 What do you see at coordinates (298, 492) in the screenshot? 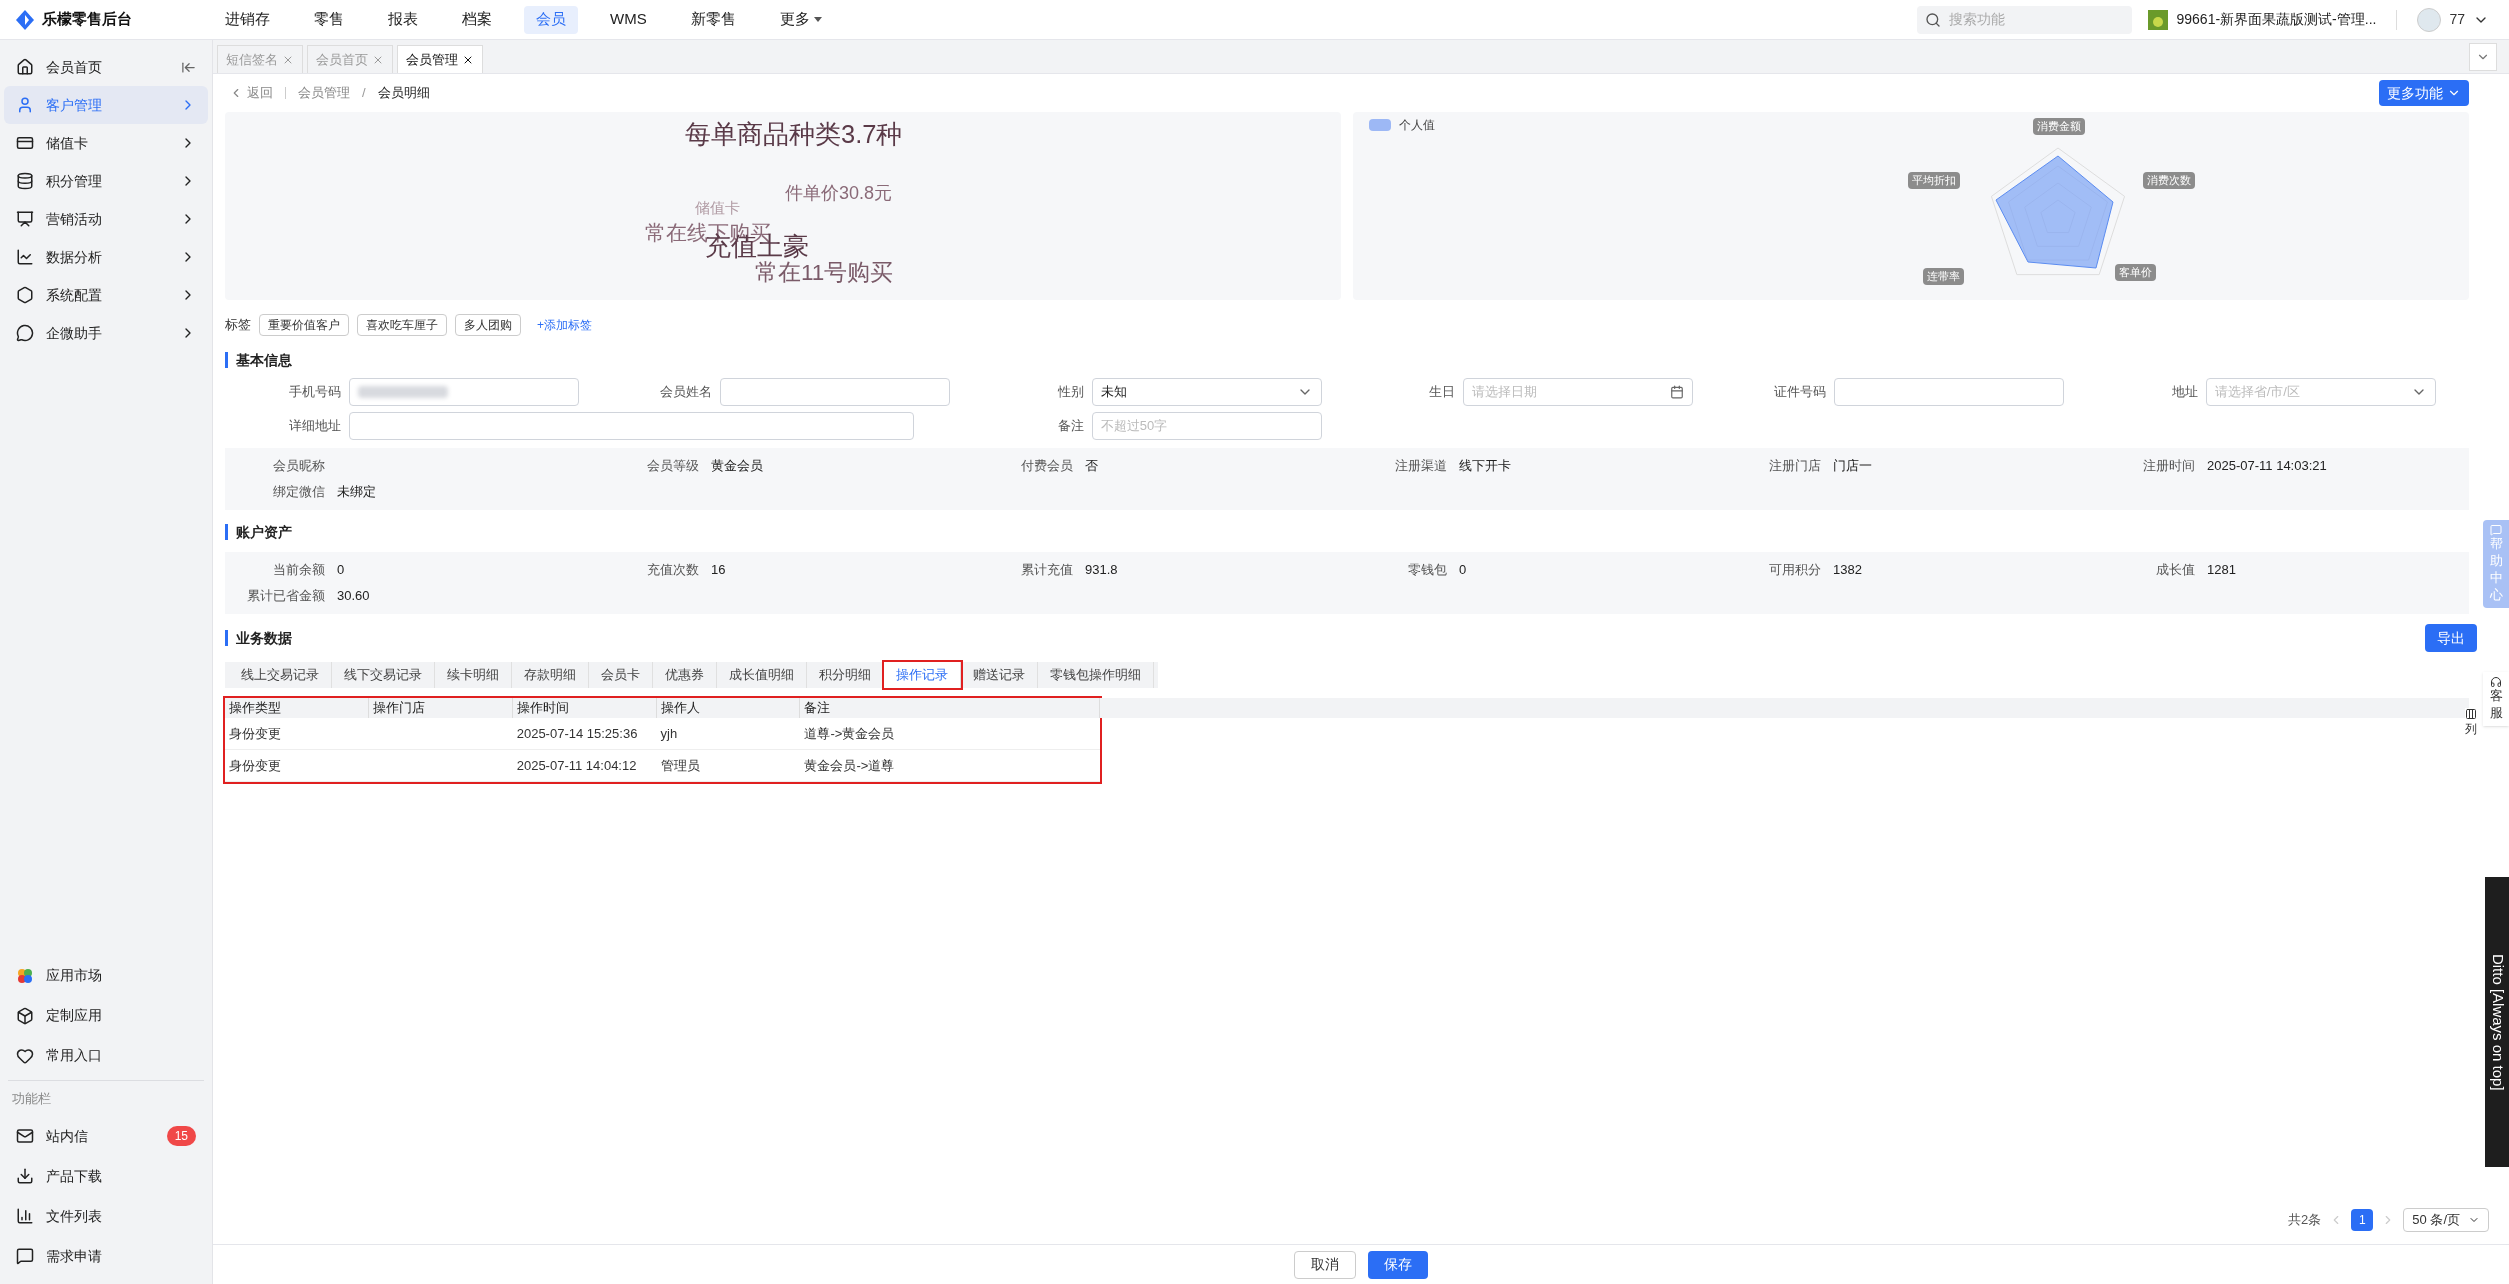
I see `info-label: 绑定微信` at bounding box center [298, 492].